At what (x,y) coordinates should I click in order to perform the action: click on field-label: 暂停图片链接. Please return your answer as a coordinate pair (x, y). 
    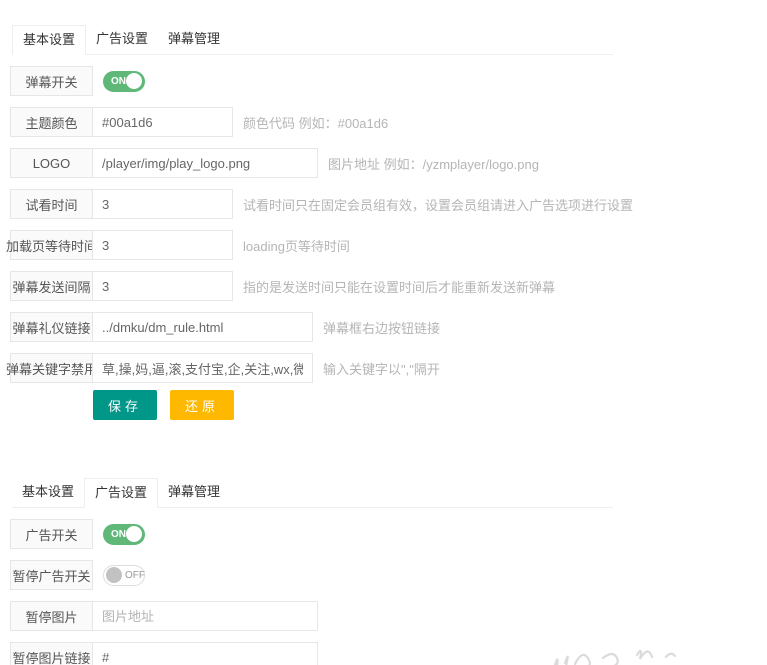
    Looking at the image, I should click on (51, 653).